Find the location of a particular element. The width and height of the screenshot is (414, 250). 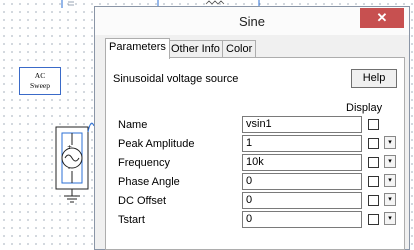

frequency-dropdown-button: ▾ is located at coordinates (390, 161).